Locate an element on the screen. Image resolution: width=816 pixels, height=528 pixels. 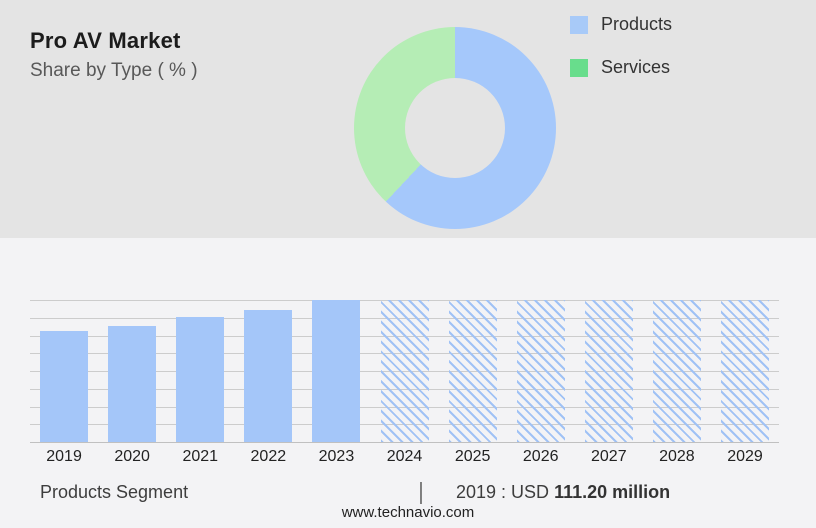
value-bar-2023 is located at coordinates (336, 371).